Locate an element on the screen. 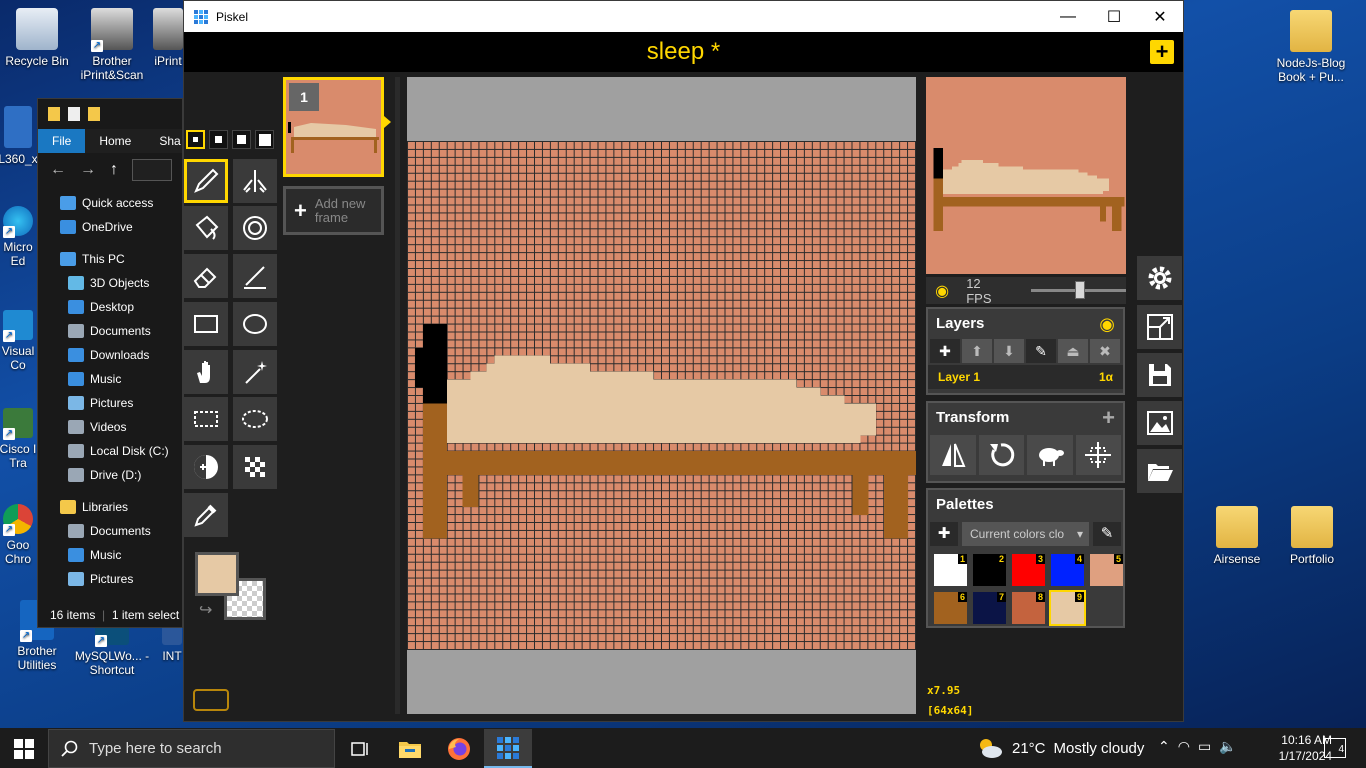 This screenshot has height=768, width=1366. import-button is located at coordinates (1159, 471).